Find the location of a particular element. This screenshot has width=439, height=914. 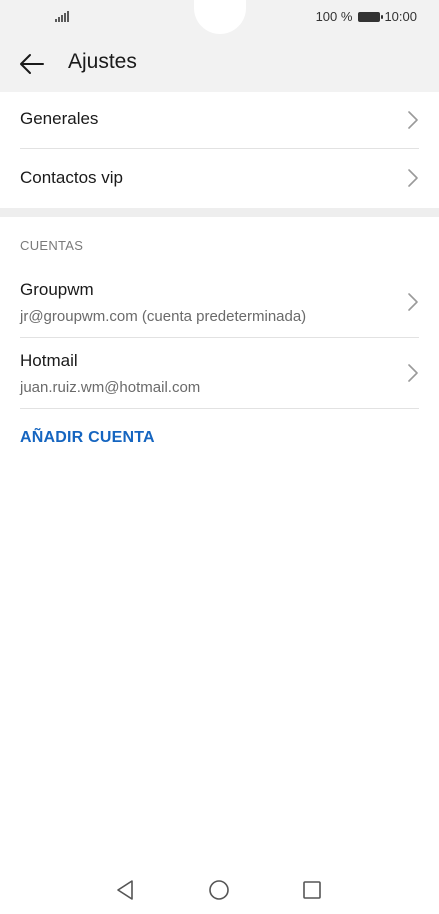

status-right: 100 % 10:00 is located at coordinates (366, 16).